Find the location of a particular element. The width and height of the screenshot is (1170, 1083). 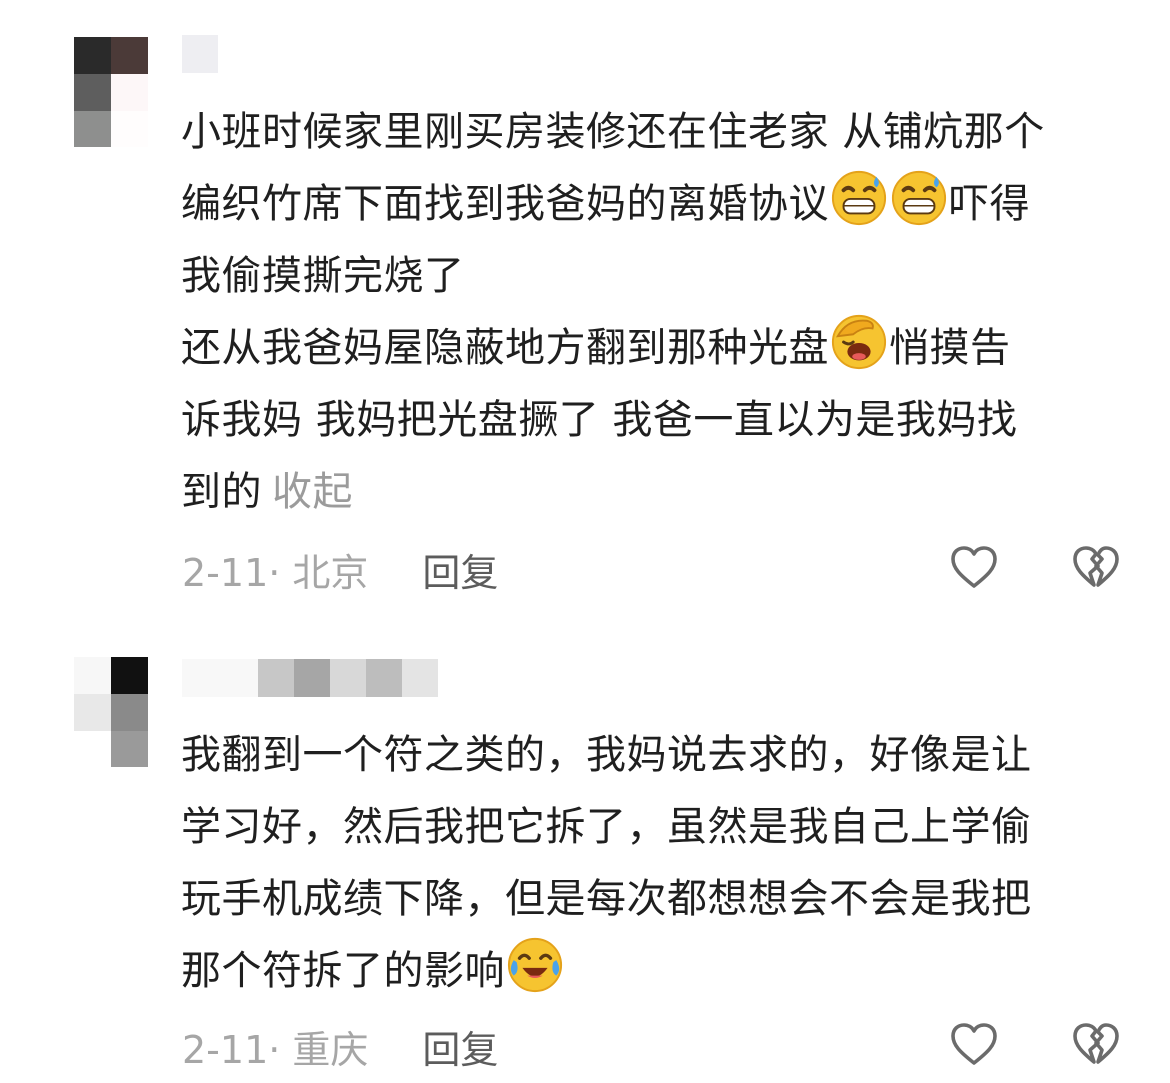

comment-line: 吓得 is located at coordinates (989, 204).